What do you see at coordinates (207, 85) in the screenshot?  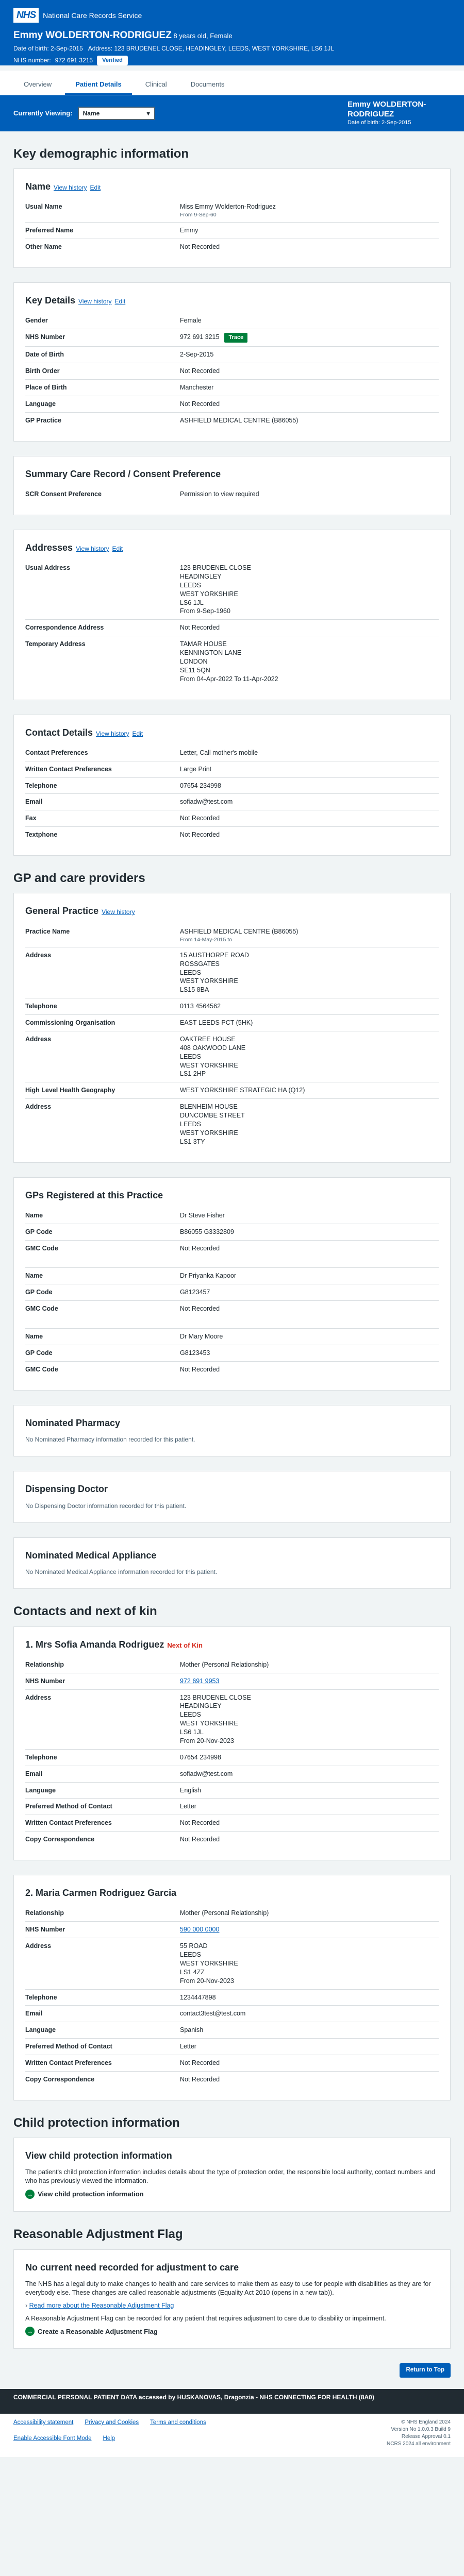 I see `tab-documents: Documents` at bounding box center [207, 85].